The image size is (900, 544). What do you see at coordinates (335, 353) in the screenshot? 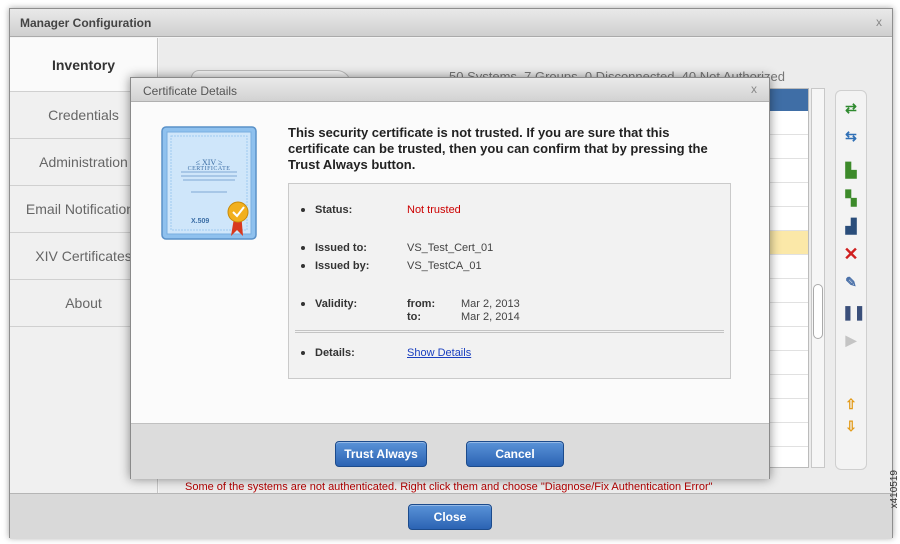
I see `details-label: Details:` at bounding box center [335, 353].